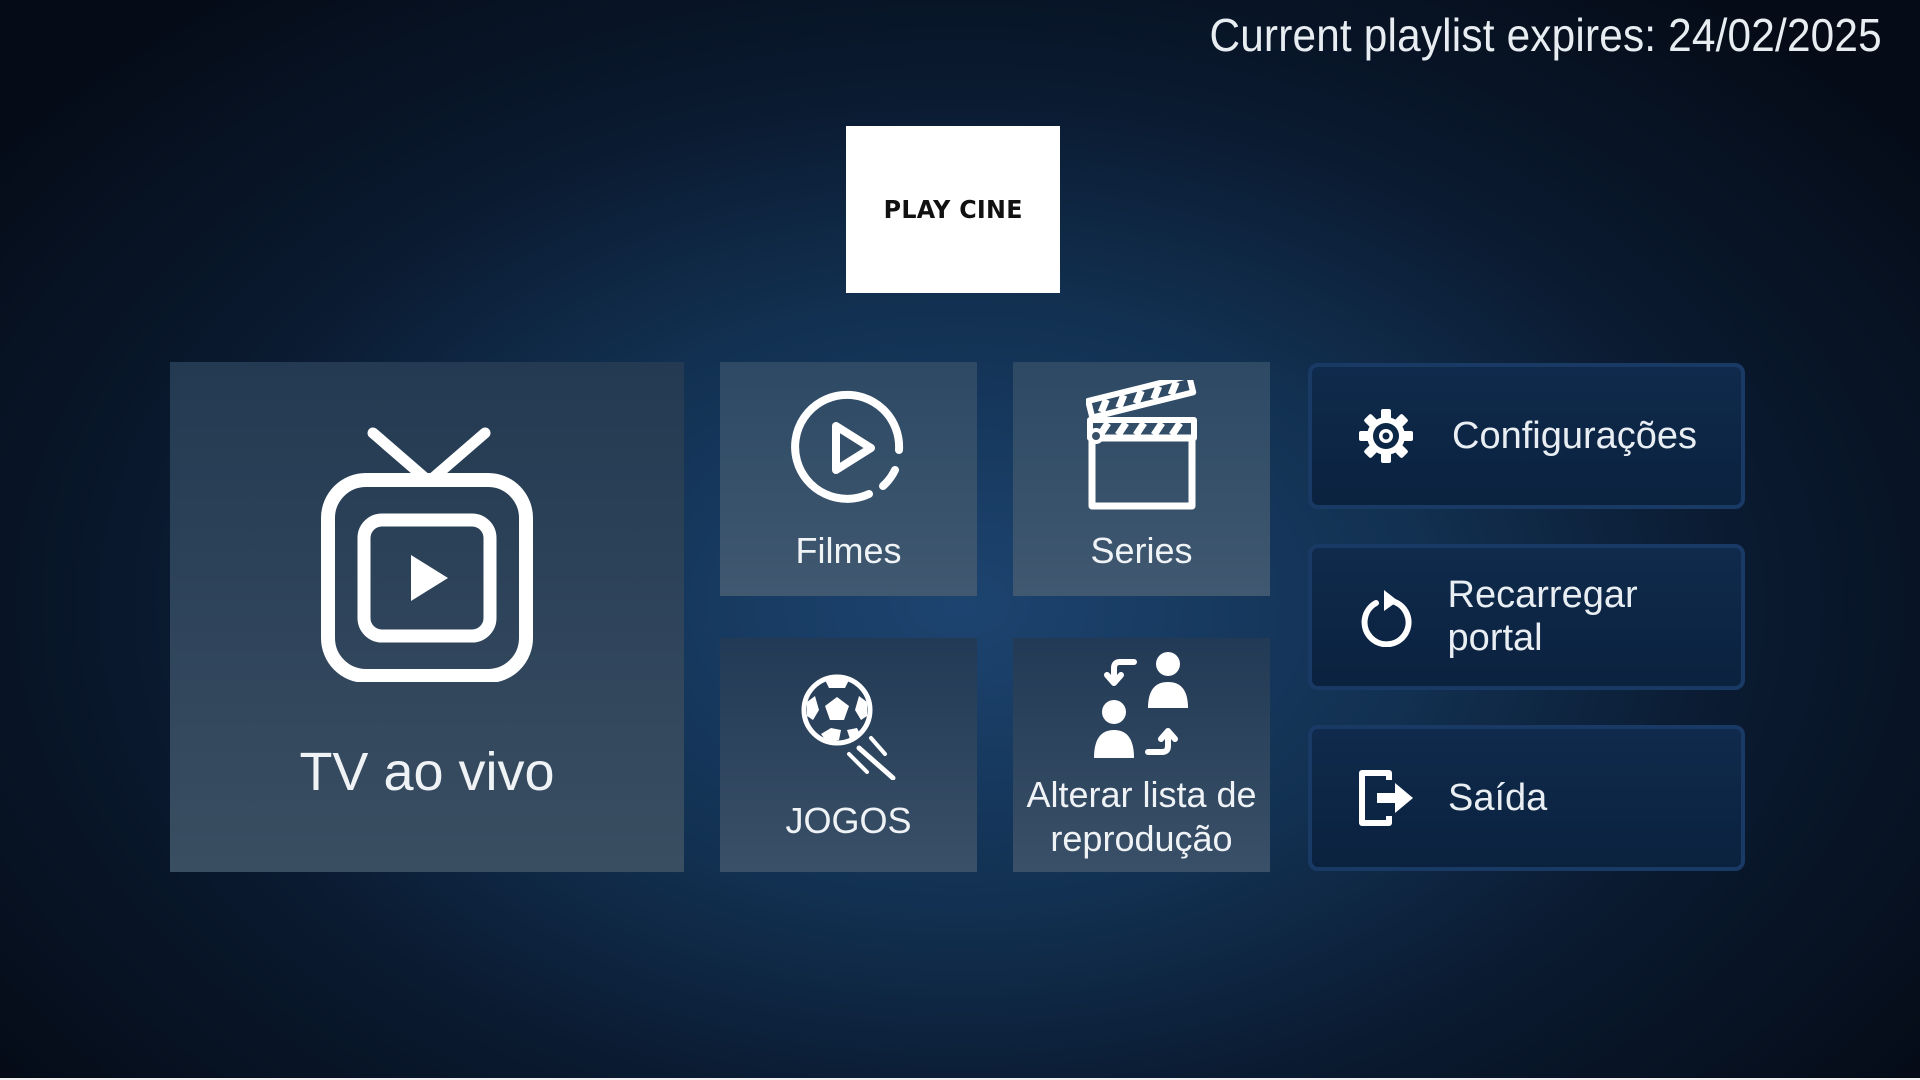  Describe the element at coordinates (1141, 838) in the screenshot. I see `tile-alterar-lista-label-line2: reprodução` at that location.